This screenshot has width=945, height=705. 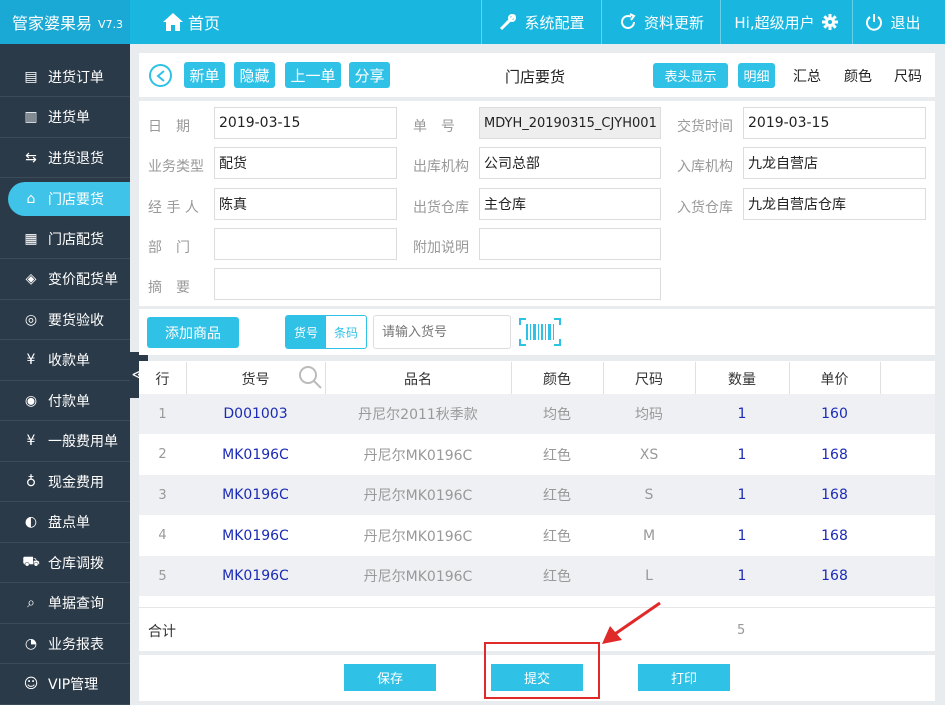 I want to click on return-icon: ⇆, so click(x=31, y=157).